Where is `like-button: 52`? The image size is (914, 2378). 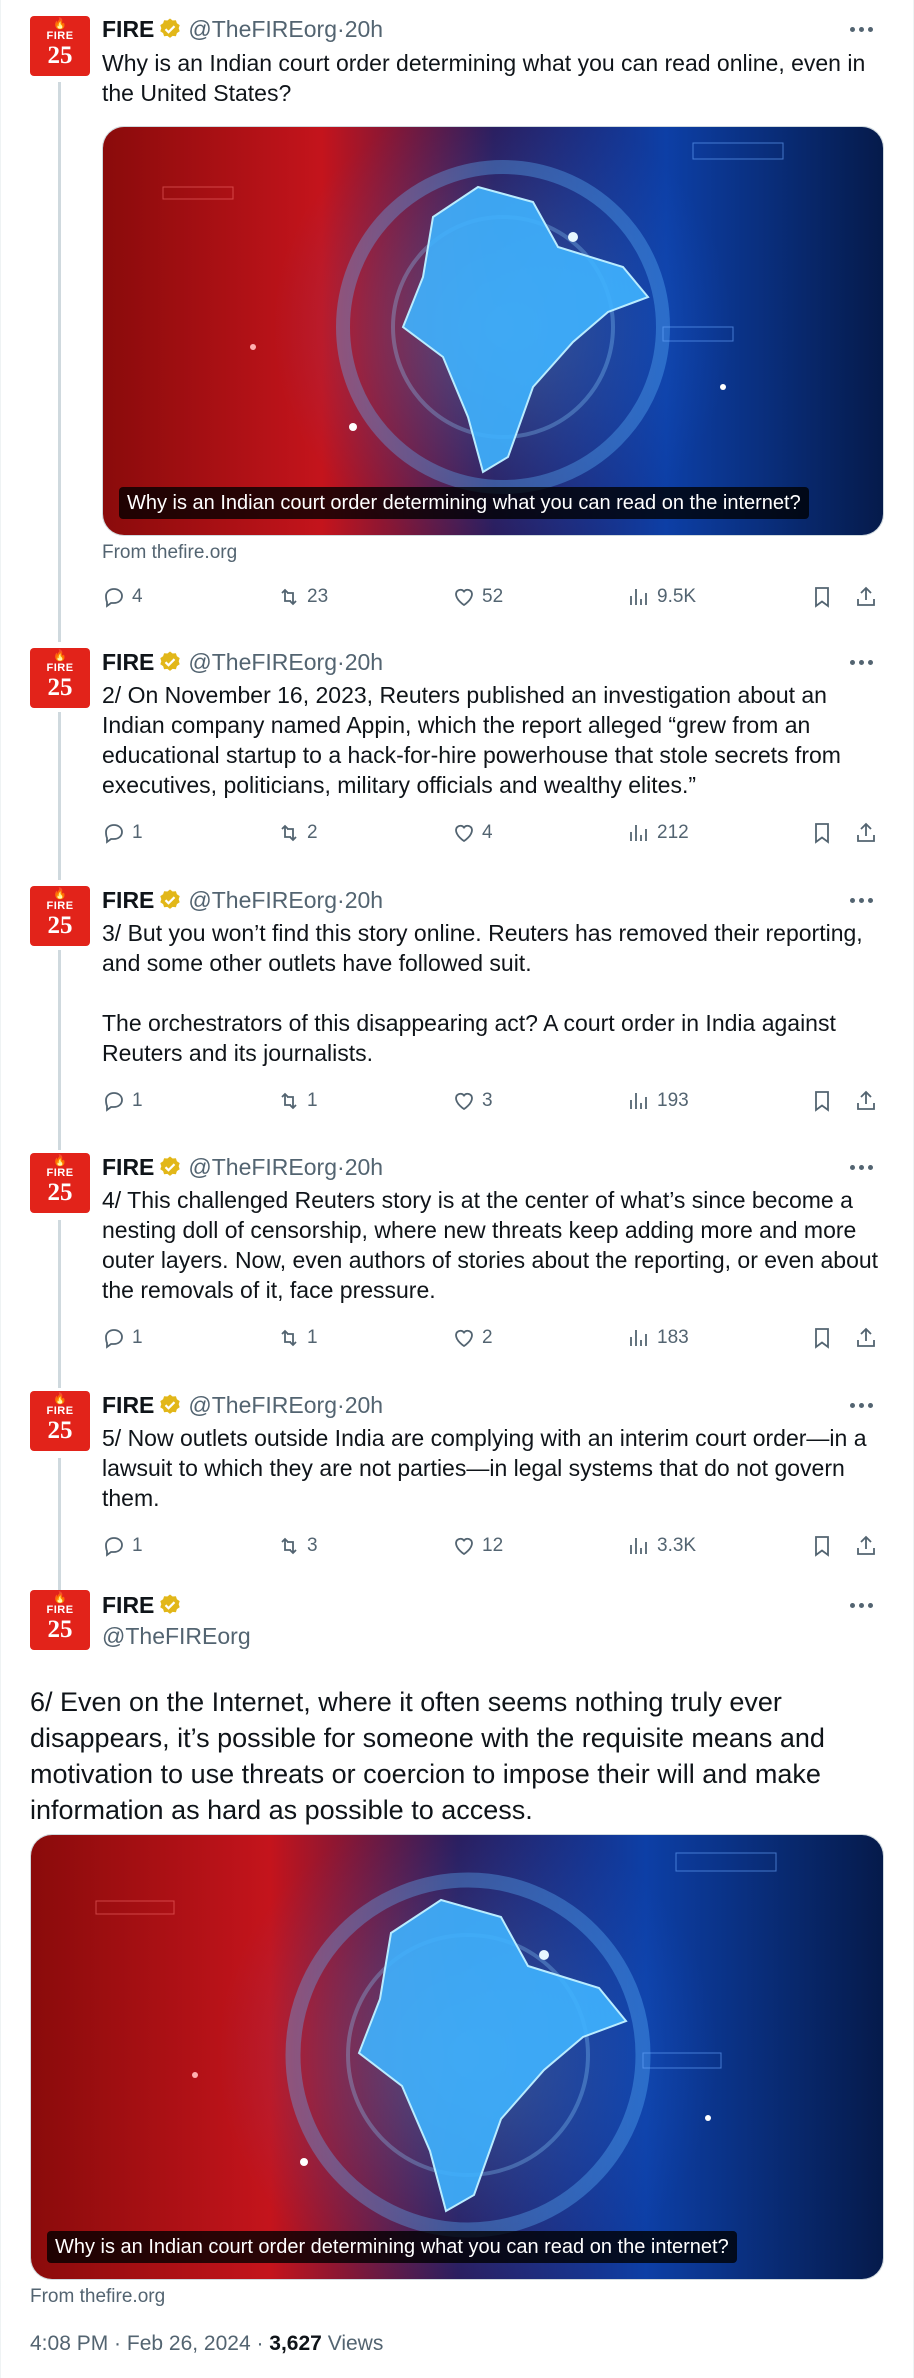
like-button: 52 is located at coordinates (477, 597).